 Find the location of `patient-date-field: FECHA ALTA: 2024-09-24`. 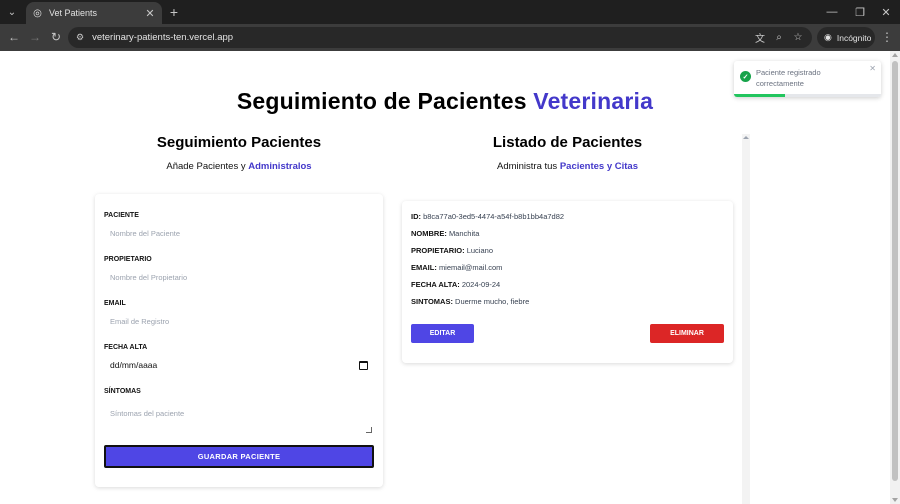

patient-date-field: FECHA ALTA: 2024-09-24 is located at coordinates (455, 284).